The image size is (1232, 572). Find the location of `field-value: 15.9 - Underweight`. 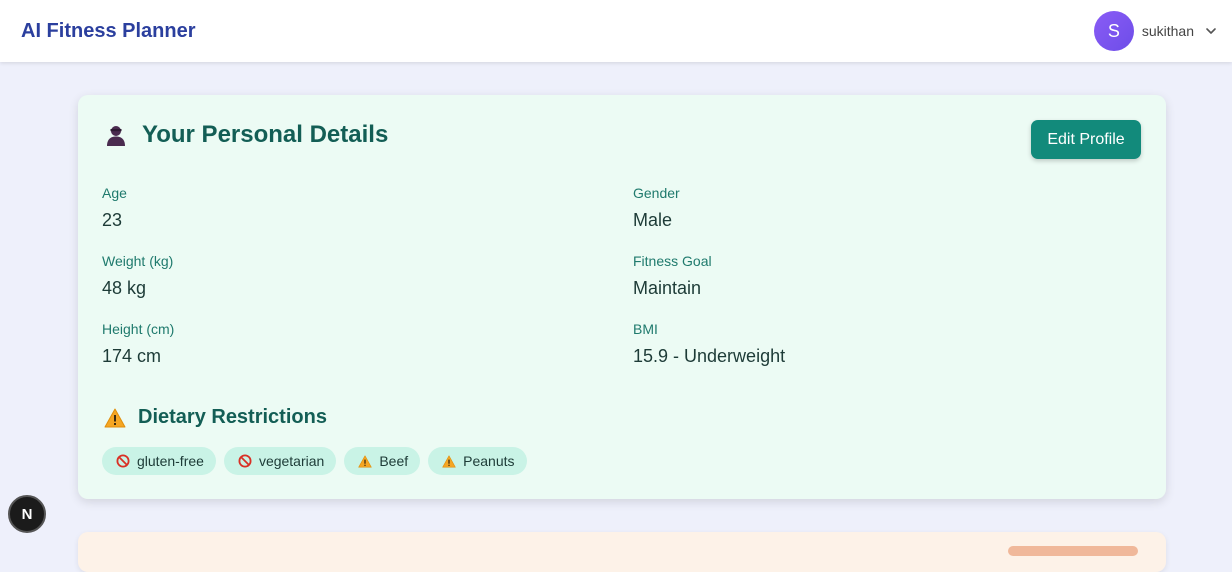

field-value: 15.9 - Underweight is located at coordinates (709, 356).